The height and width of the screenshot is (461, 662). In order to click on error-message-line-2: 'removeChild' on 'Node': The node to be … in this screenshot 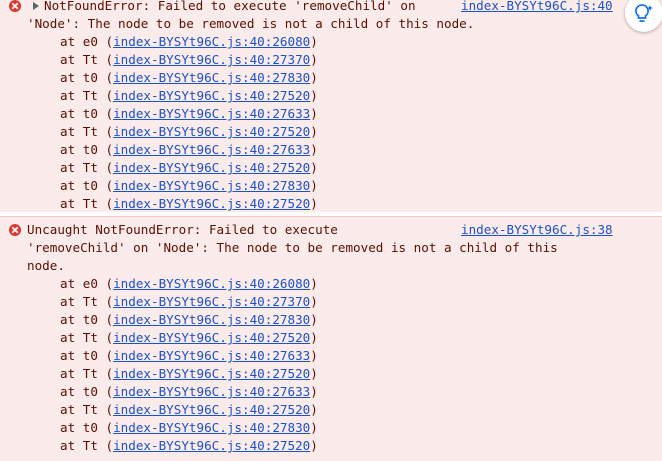, I will do `click(292, 247)`.